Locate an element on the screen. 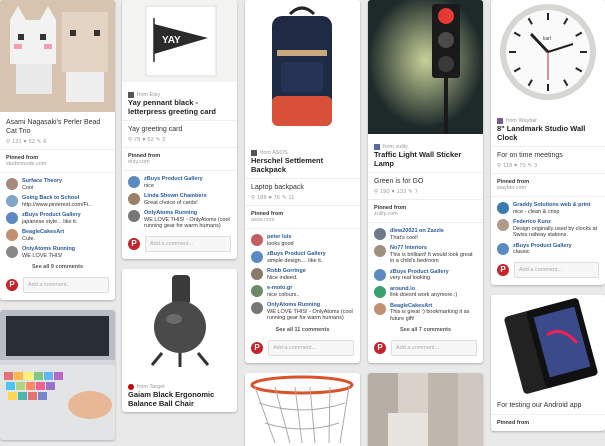 This screenshot has width=605, height=446. pin-card-basketball-hoop is located at coordinates (302, 409).